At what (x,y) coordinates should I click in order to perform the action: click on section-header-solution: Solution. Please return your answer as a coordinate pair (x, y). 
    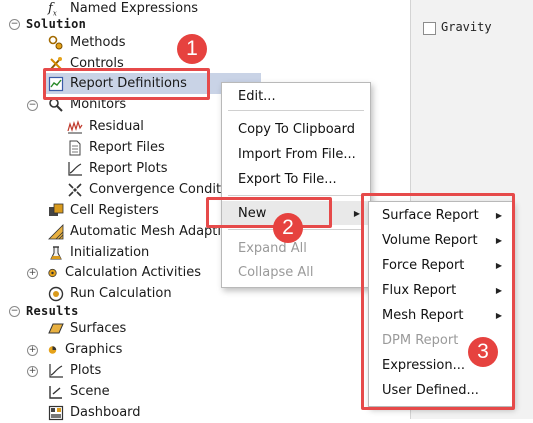
    Looking at the image, I should click on (56, 23).